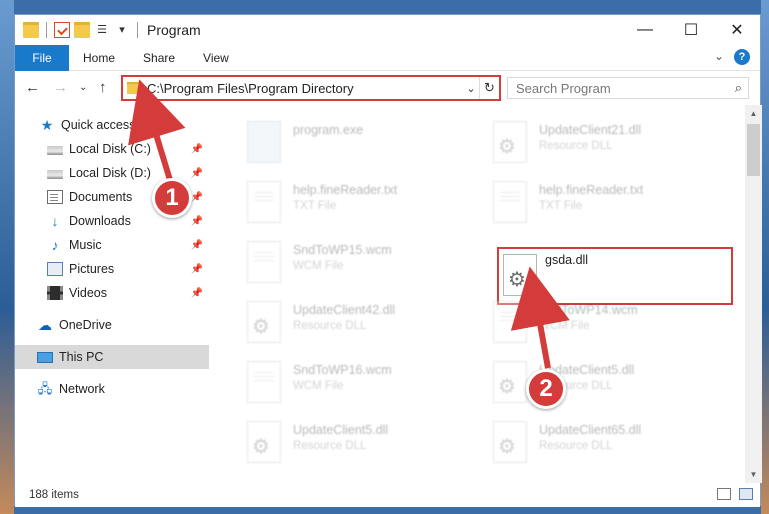 This screenshot has height=514, width=769. Describe the element at coordinates (546, 389) in the screenshot. I see `step-2-callout: 2` at that location.